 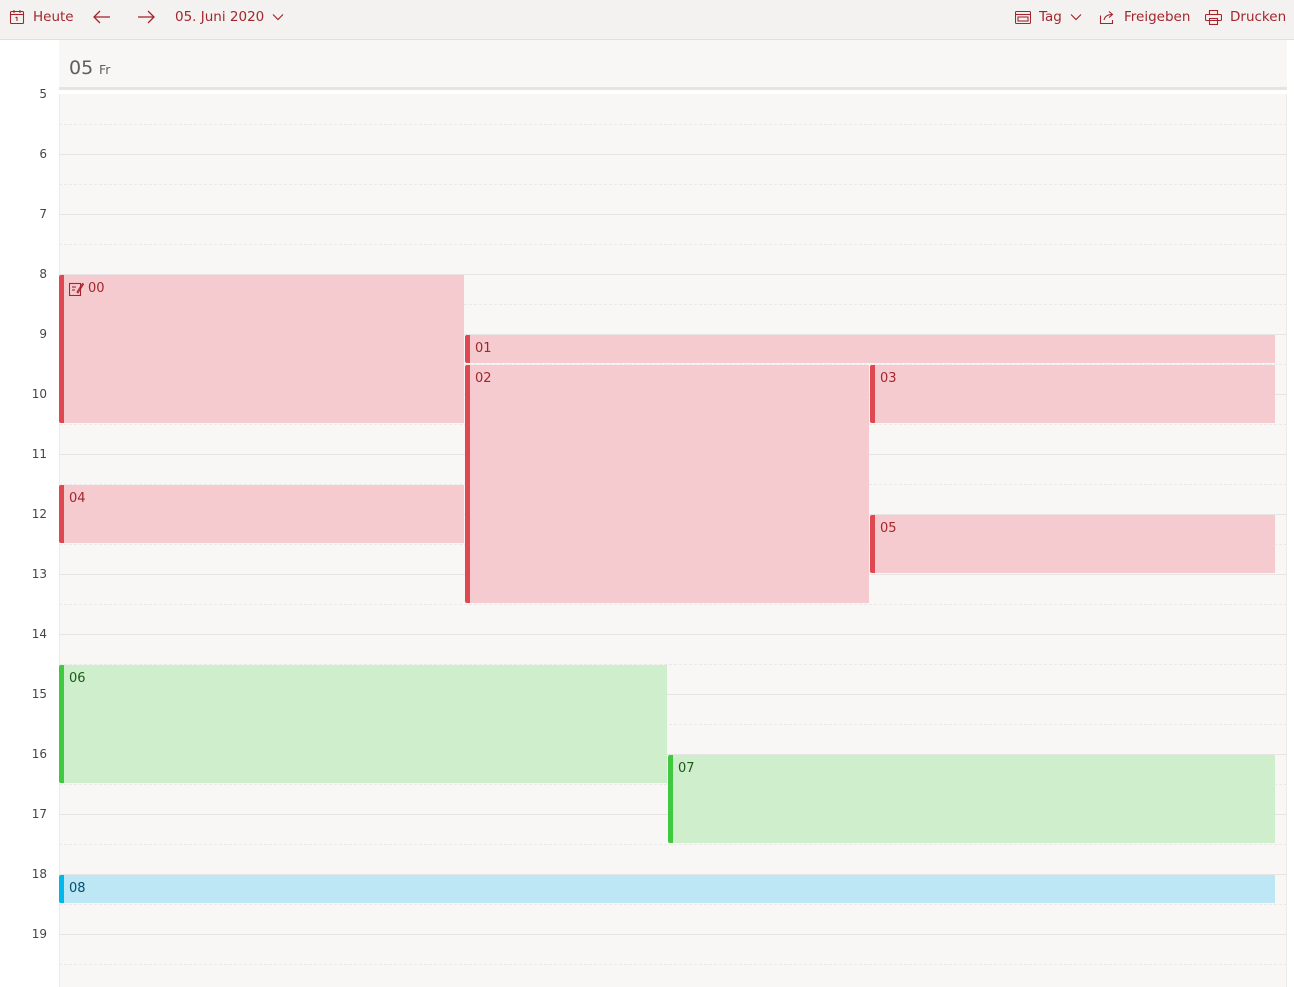 I want to click on day-header: 05 Fr, so click(x=673, y=65).